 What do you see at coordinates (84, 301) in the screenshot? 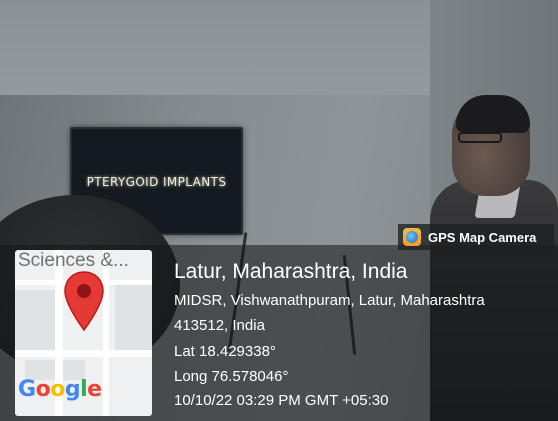
I see `map-pin-icon` at bounding box center [84, 301].